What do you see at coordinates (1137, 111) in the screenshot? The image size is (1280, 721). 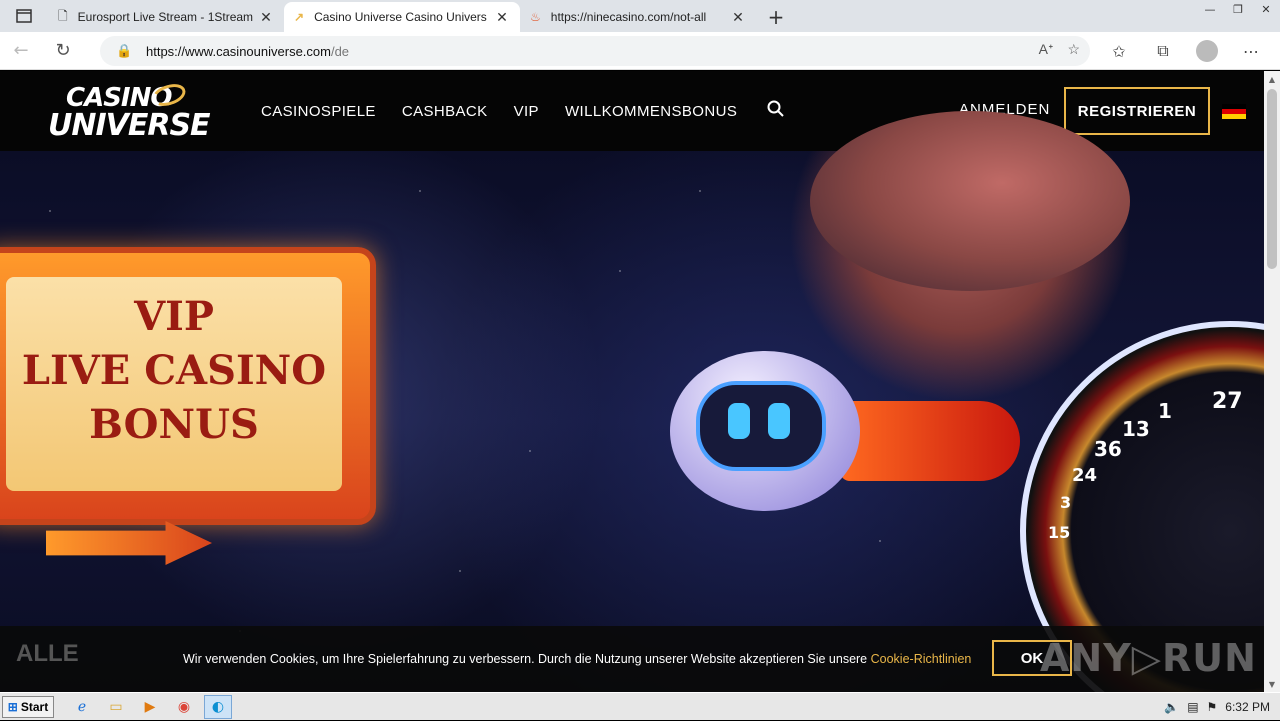 I see `register-button: REGISTRIEREN` at bounding box center [1137, 111].